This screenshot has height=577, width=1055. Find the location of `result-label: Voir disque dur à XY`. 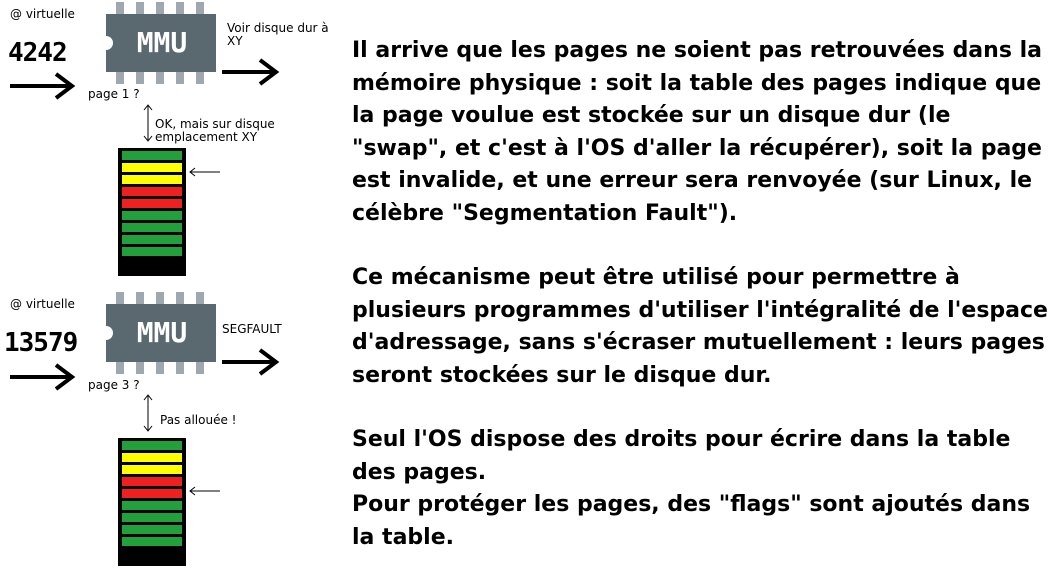

result-label: Voir disque dur à XY is located at coordinates (278, 34).